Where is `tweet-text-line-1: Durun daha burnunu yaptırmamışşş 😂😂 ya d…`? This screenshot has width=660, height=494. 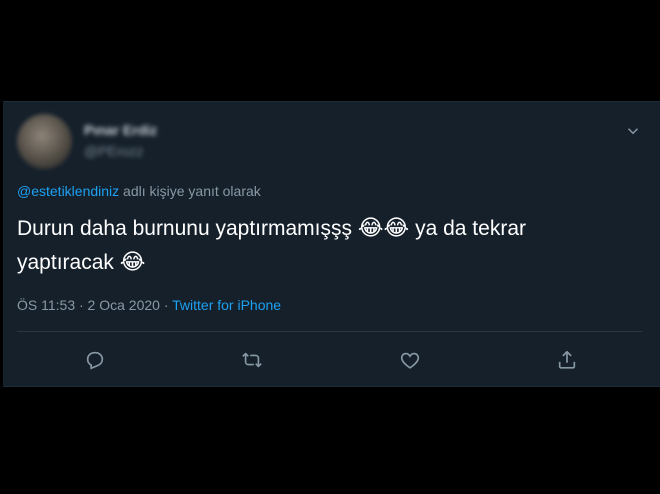 tweet-text-line-1: Durun daha burnunu yaptırmamışşş 😂😂 ya d… is located at coordinates (327, 229).